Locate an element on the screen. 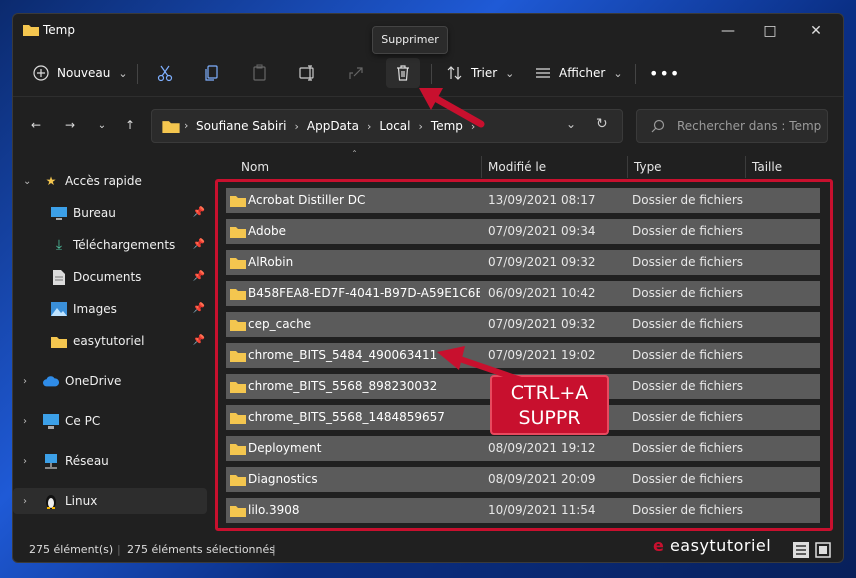 This screenshot has width=856, height=578. maximize-button: □ is located at coordinates (770, 31).